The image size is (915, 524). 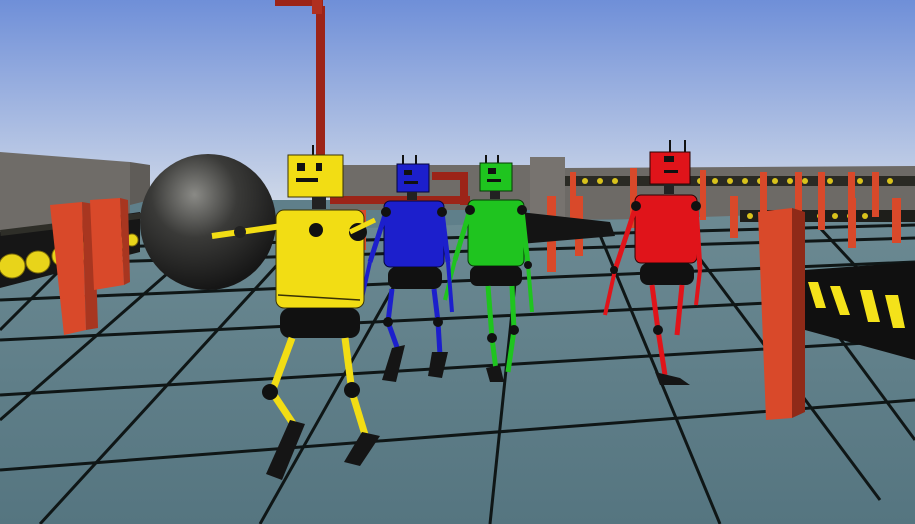 I want to click on right-pillar, so click(x=781, y=314).